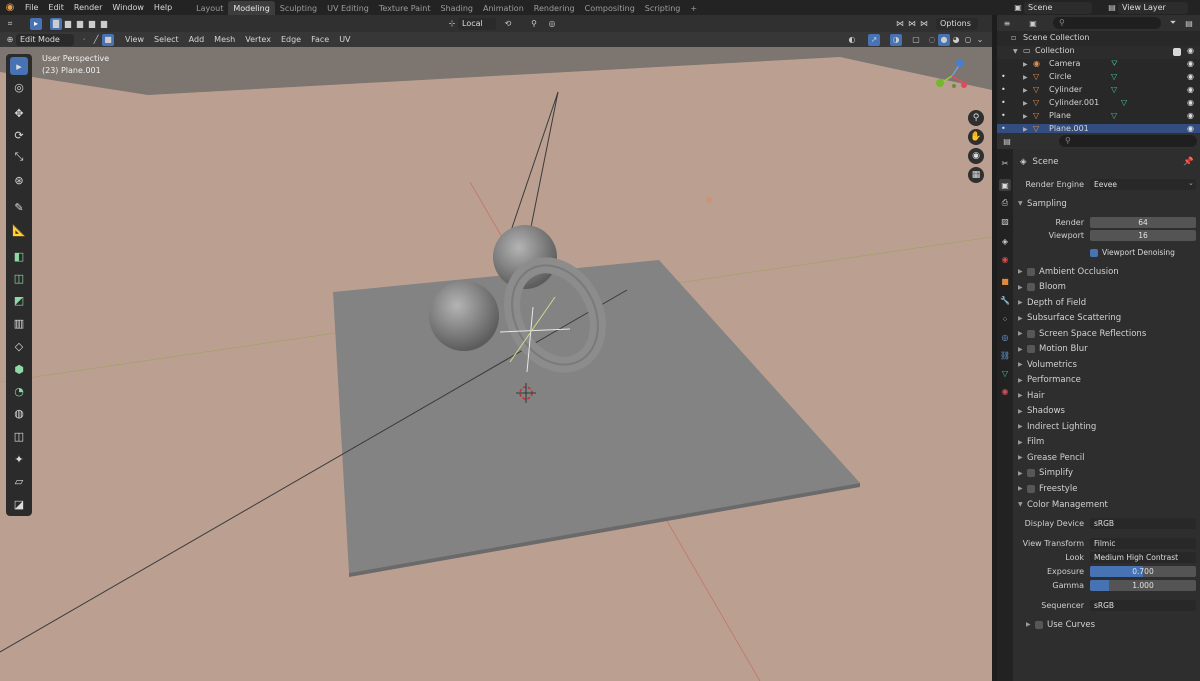 This screenshot has height=681, width=1200. I want to click on shading-solid-icon: ●, so click(944, 39).